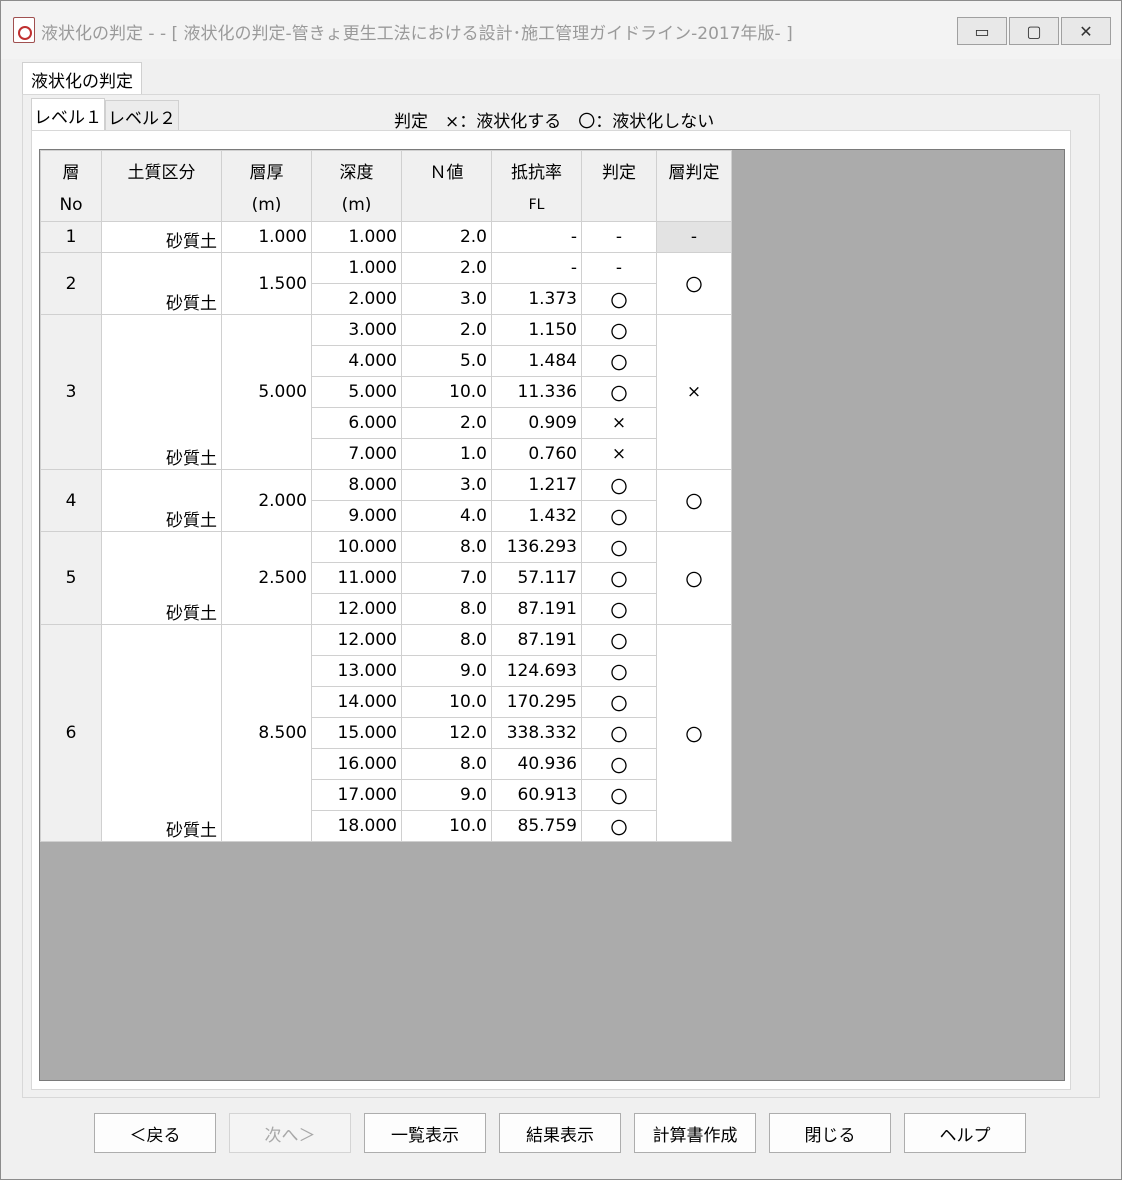  I want to click on cell-layer-judgment: -, so click(694, 237).